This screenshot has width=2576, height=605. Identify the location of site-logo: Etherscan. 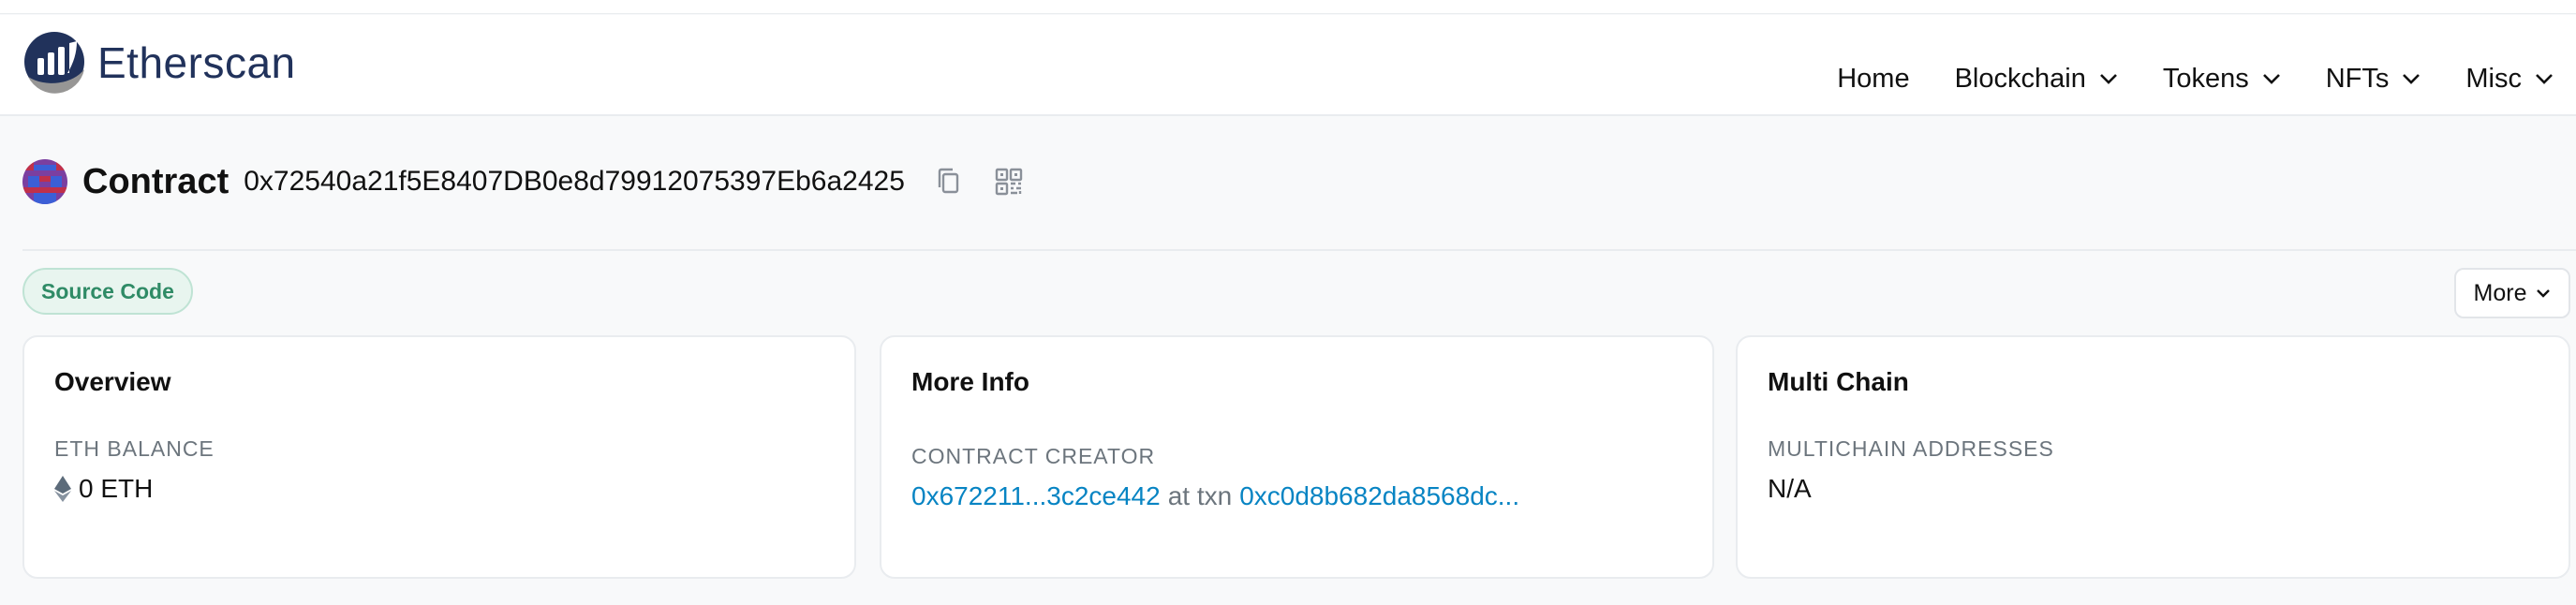
(159, 63).